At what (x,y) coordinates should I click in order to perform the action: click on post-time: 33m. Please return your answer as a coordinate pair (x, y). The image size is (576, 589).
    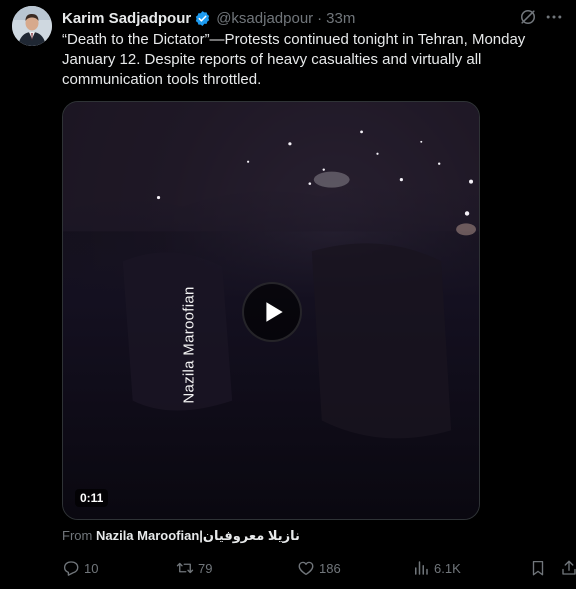
    Looking at the image, I should click on (340, 18).